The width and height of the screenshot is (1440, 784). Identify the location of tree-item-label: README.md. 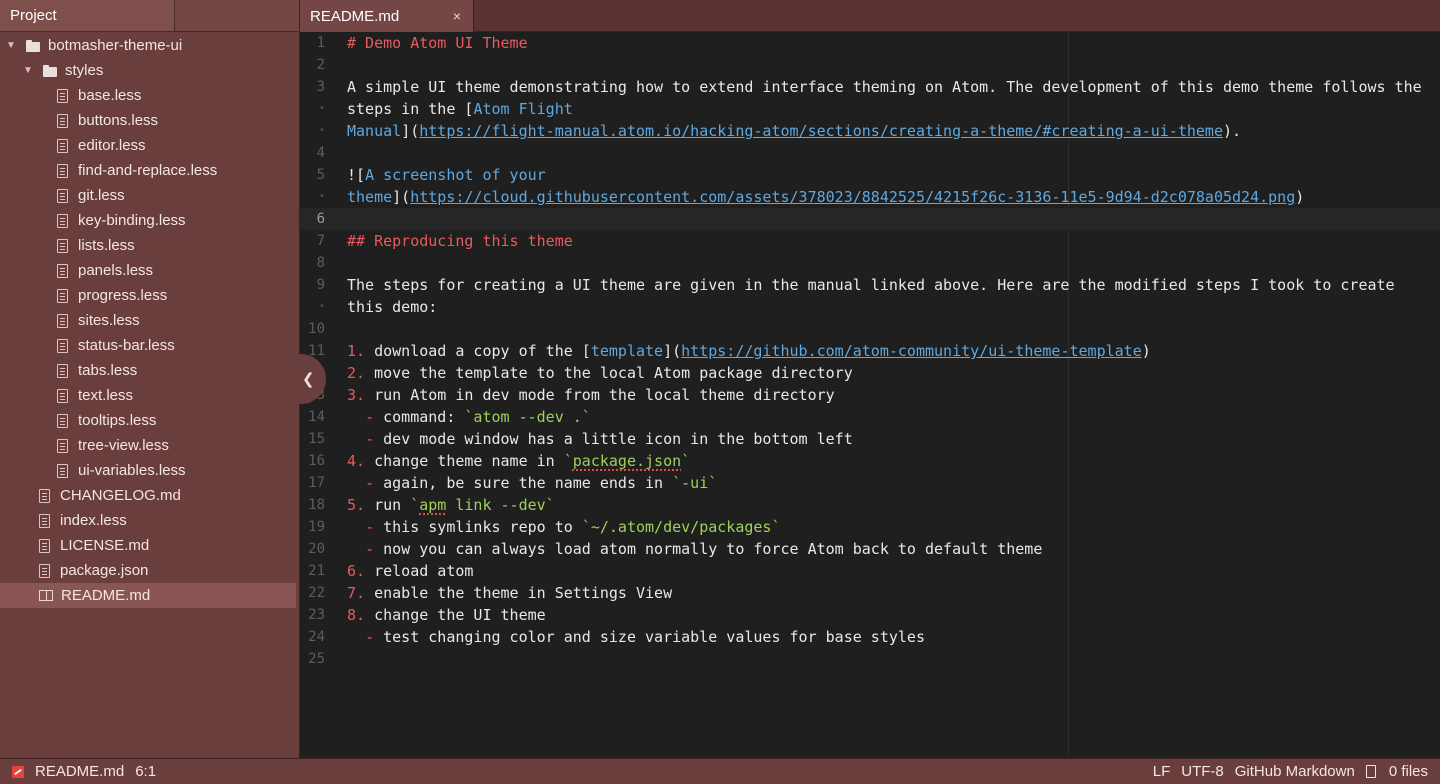
(106, 595).